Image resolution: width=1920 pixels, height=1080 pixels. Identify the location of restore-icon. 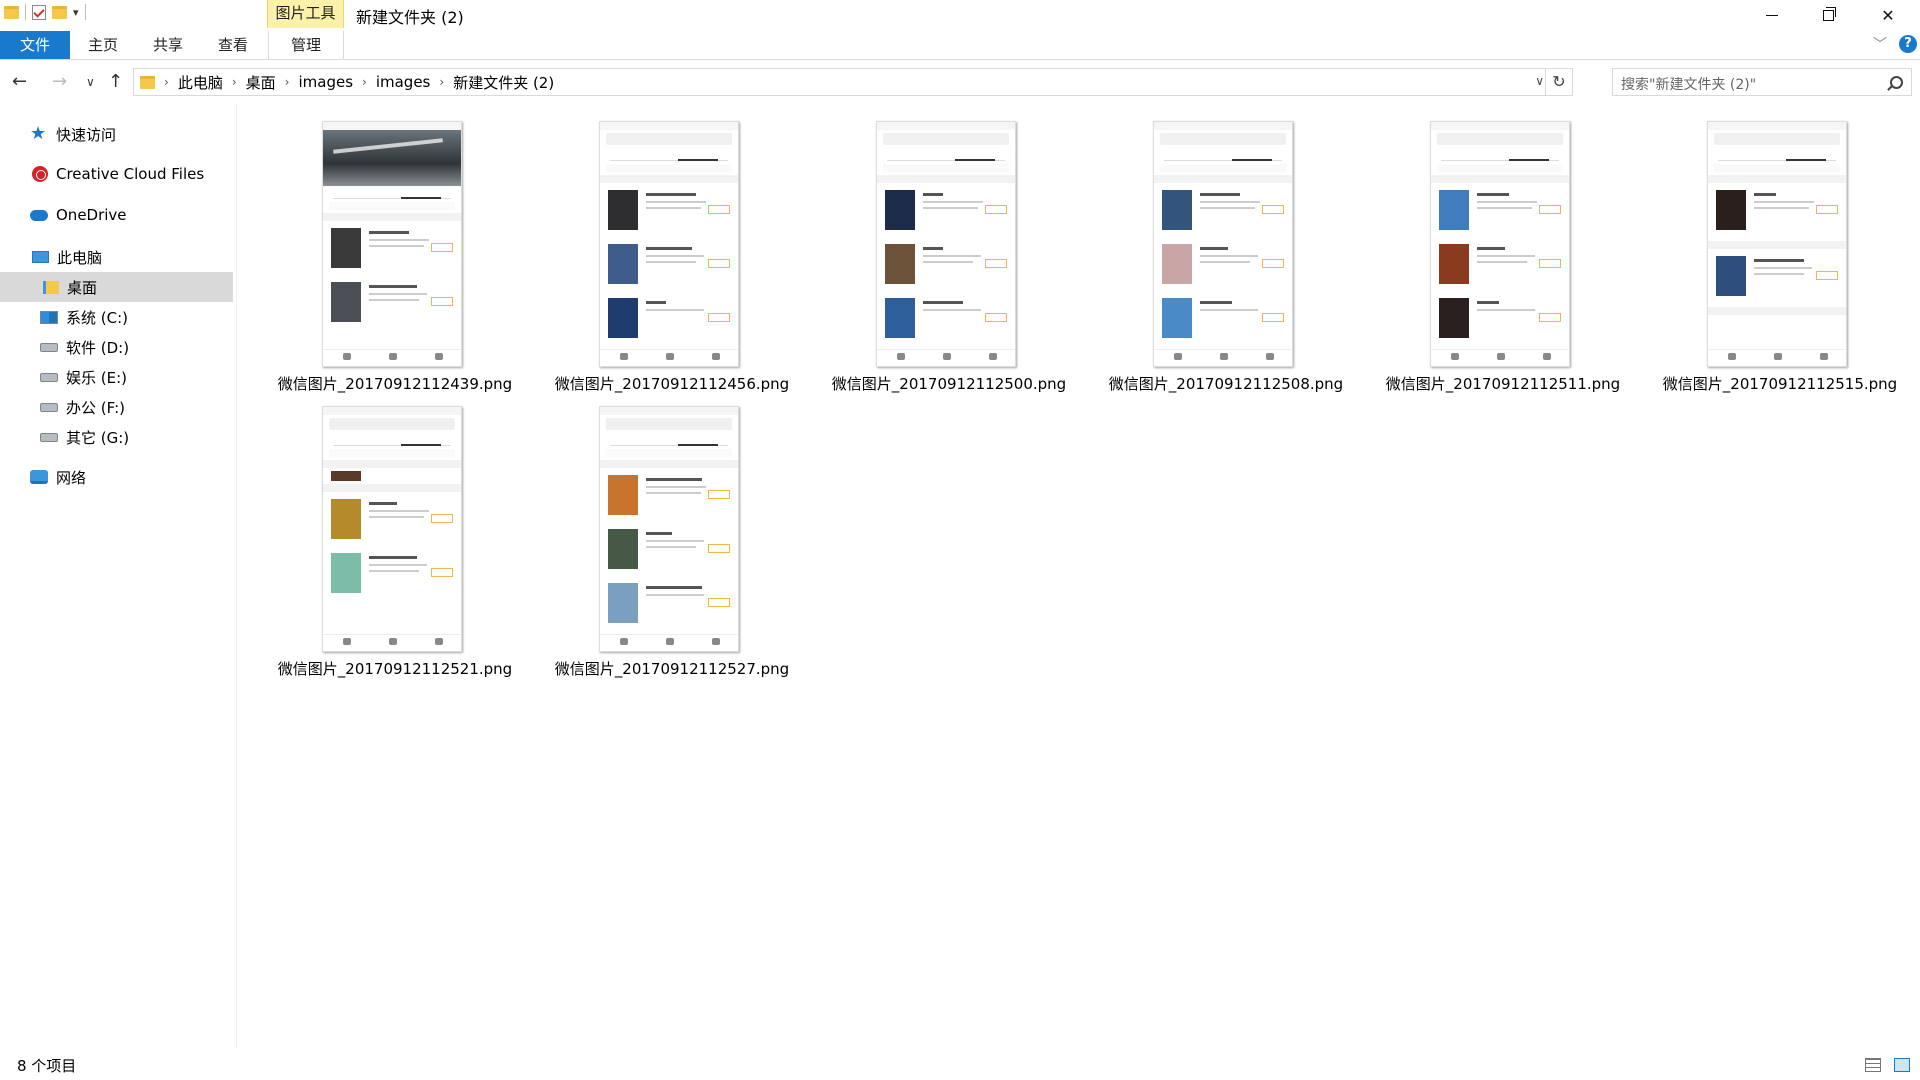
(1829, 13).